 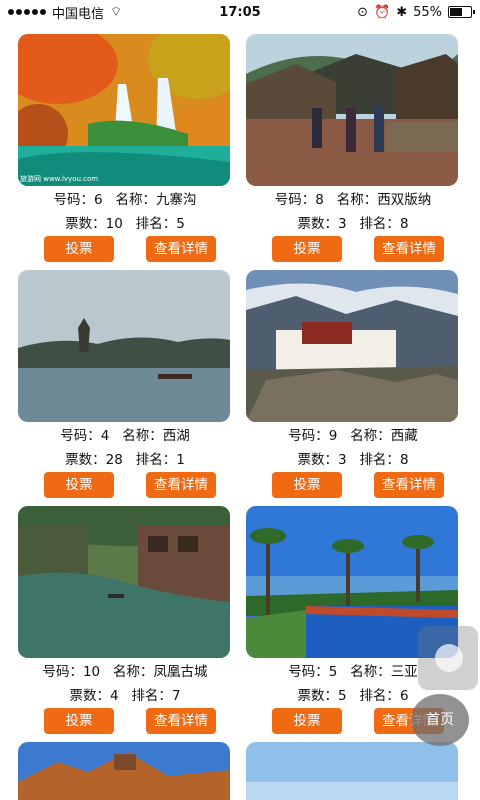 I want to click on attraction-photo-sky, so click(x=352, y=771).